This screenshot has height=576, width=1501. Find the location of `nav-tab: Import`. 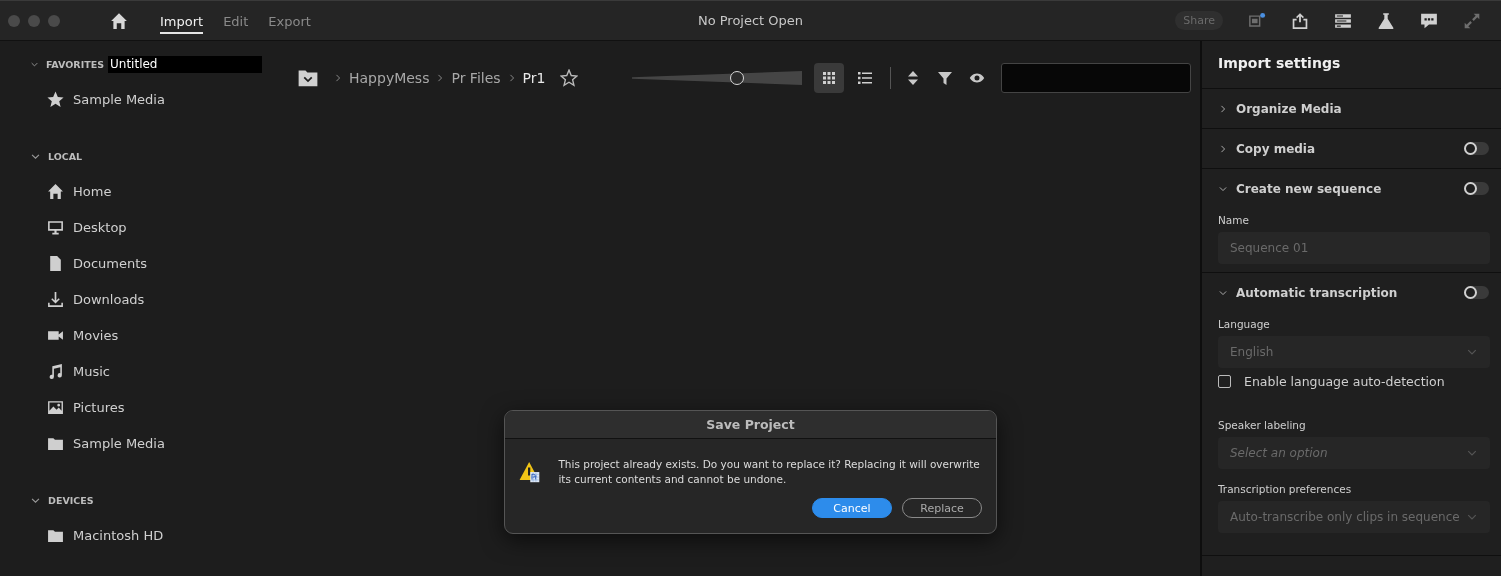

nav-tab: Import is located at coordinates (182, 20).